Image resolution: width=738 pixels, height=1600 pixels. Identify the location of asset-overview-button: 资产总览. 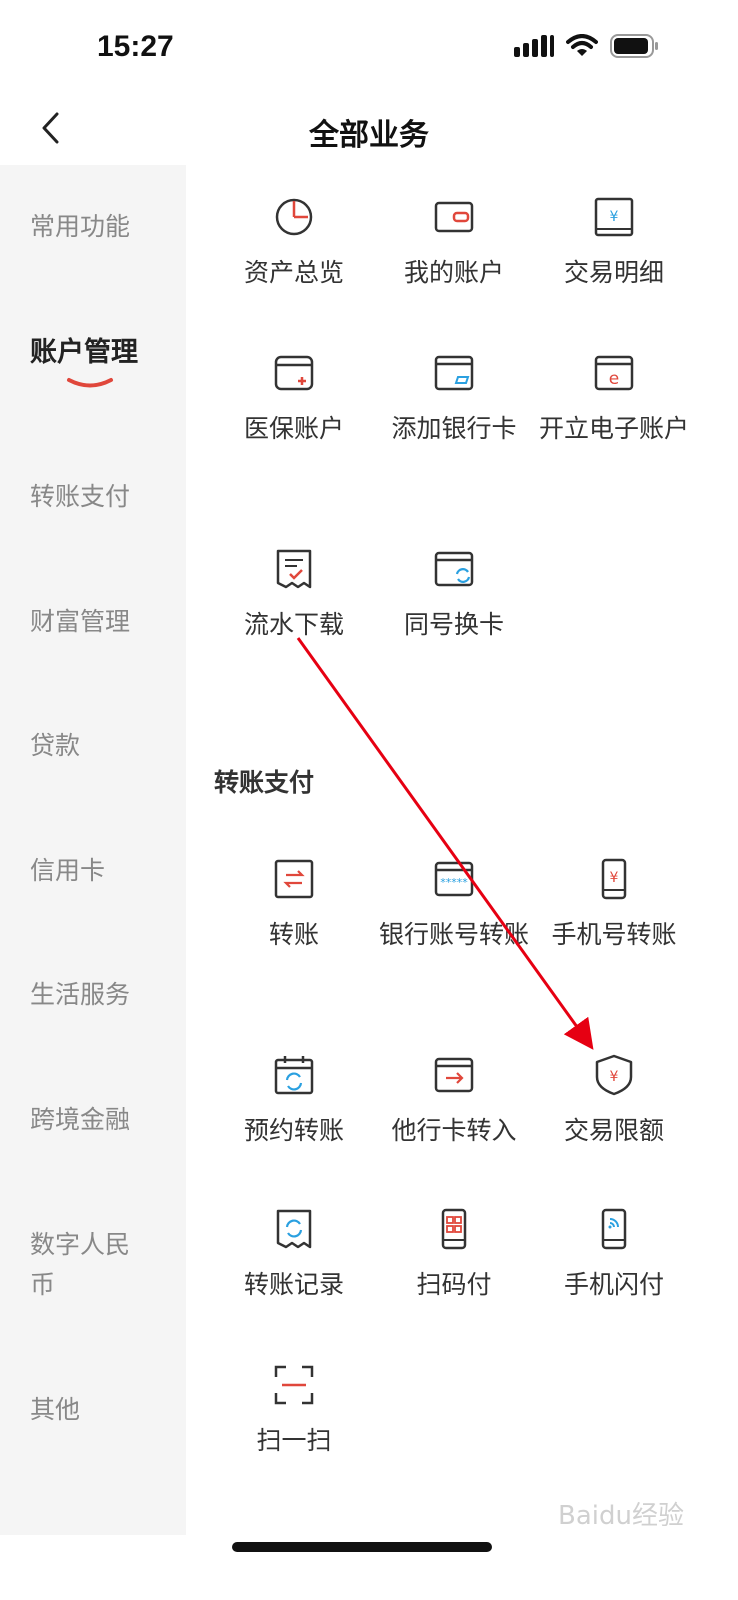
(294, 244).